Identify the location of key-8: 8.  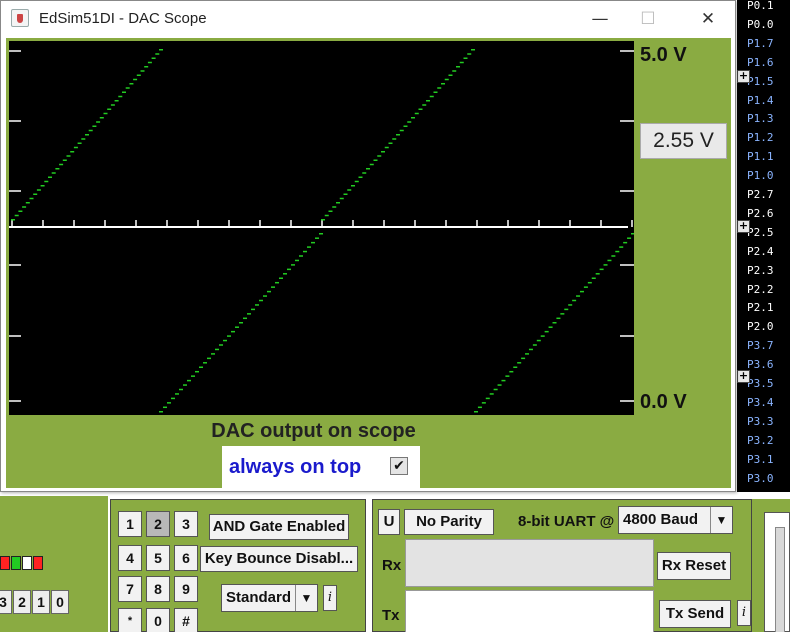
(158, 589).